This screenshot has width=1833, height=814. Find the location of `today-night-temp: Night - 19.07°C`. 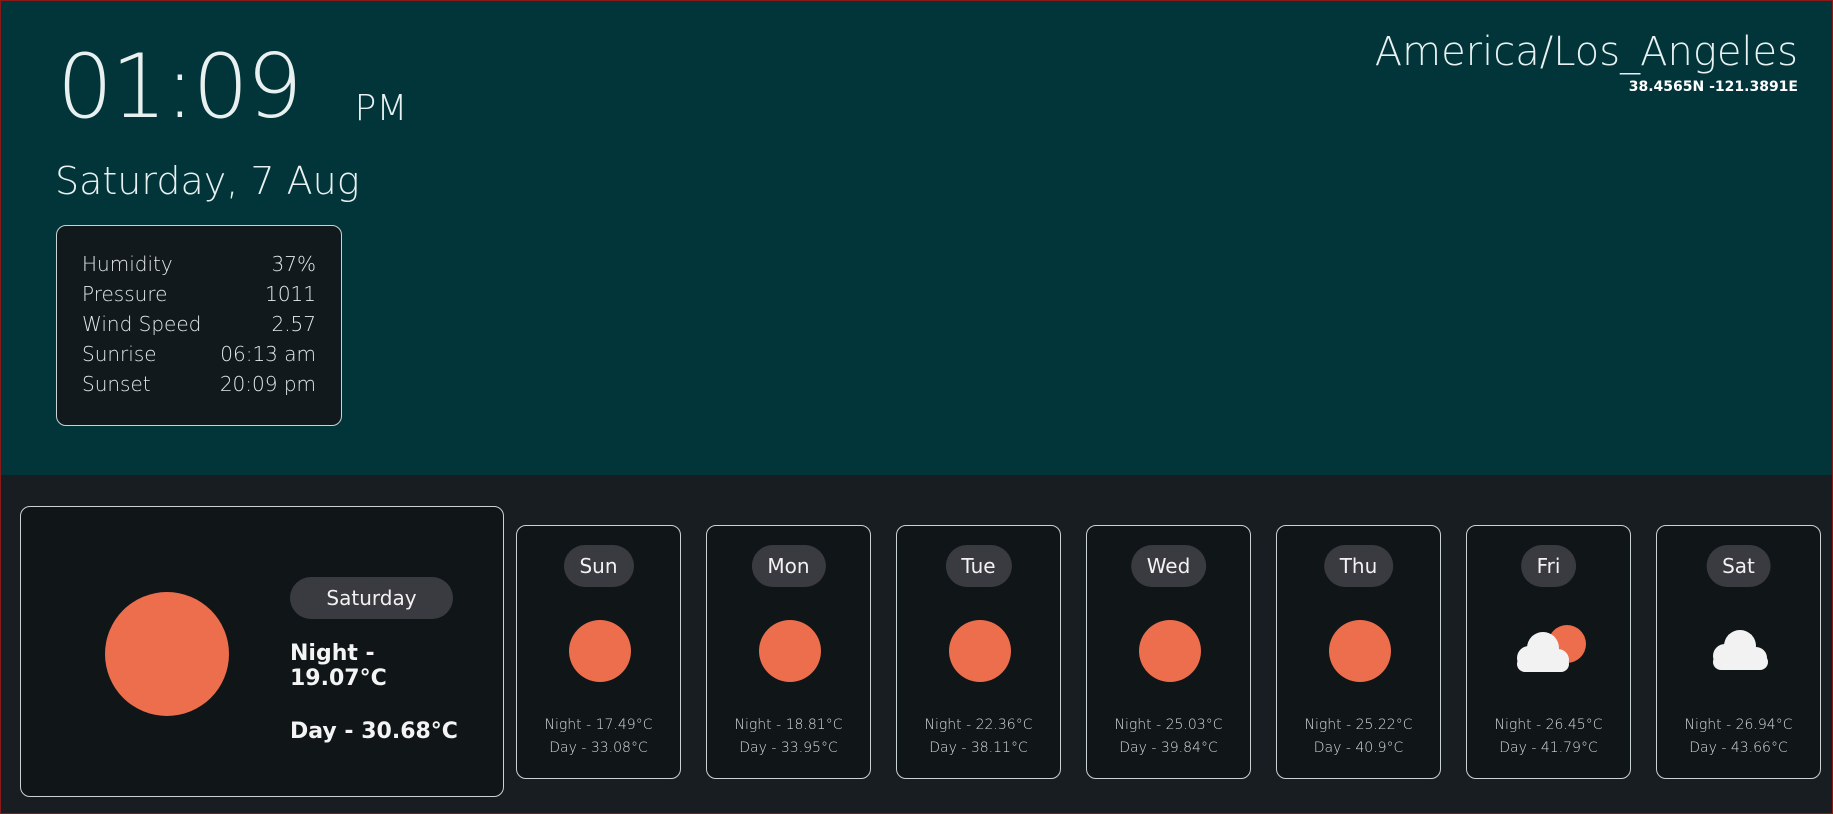

today-night-temp: Night - 19.07°C is located at coordinates (338, 666).